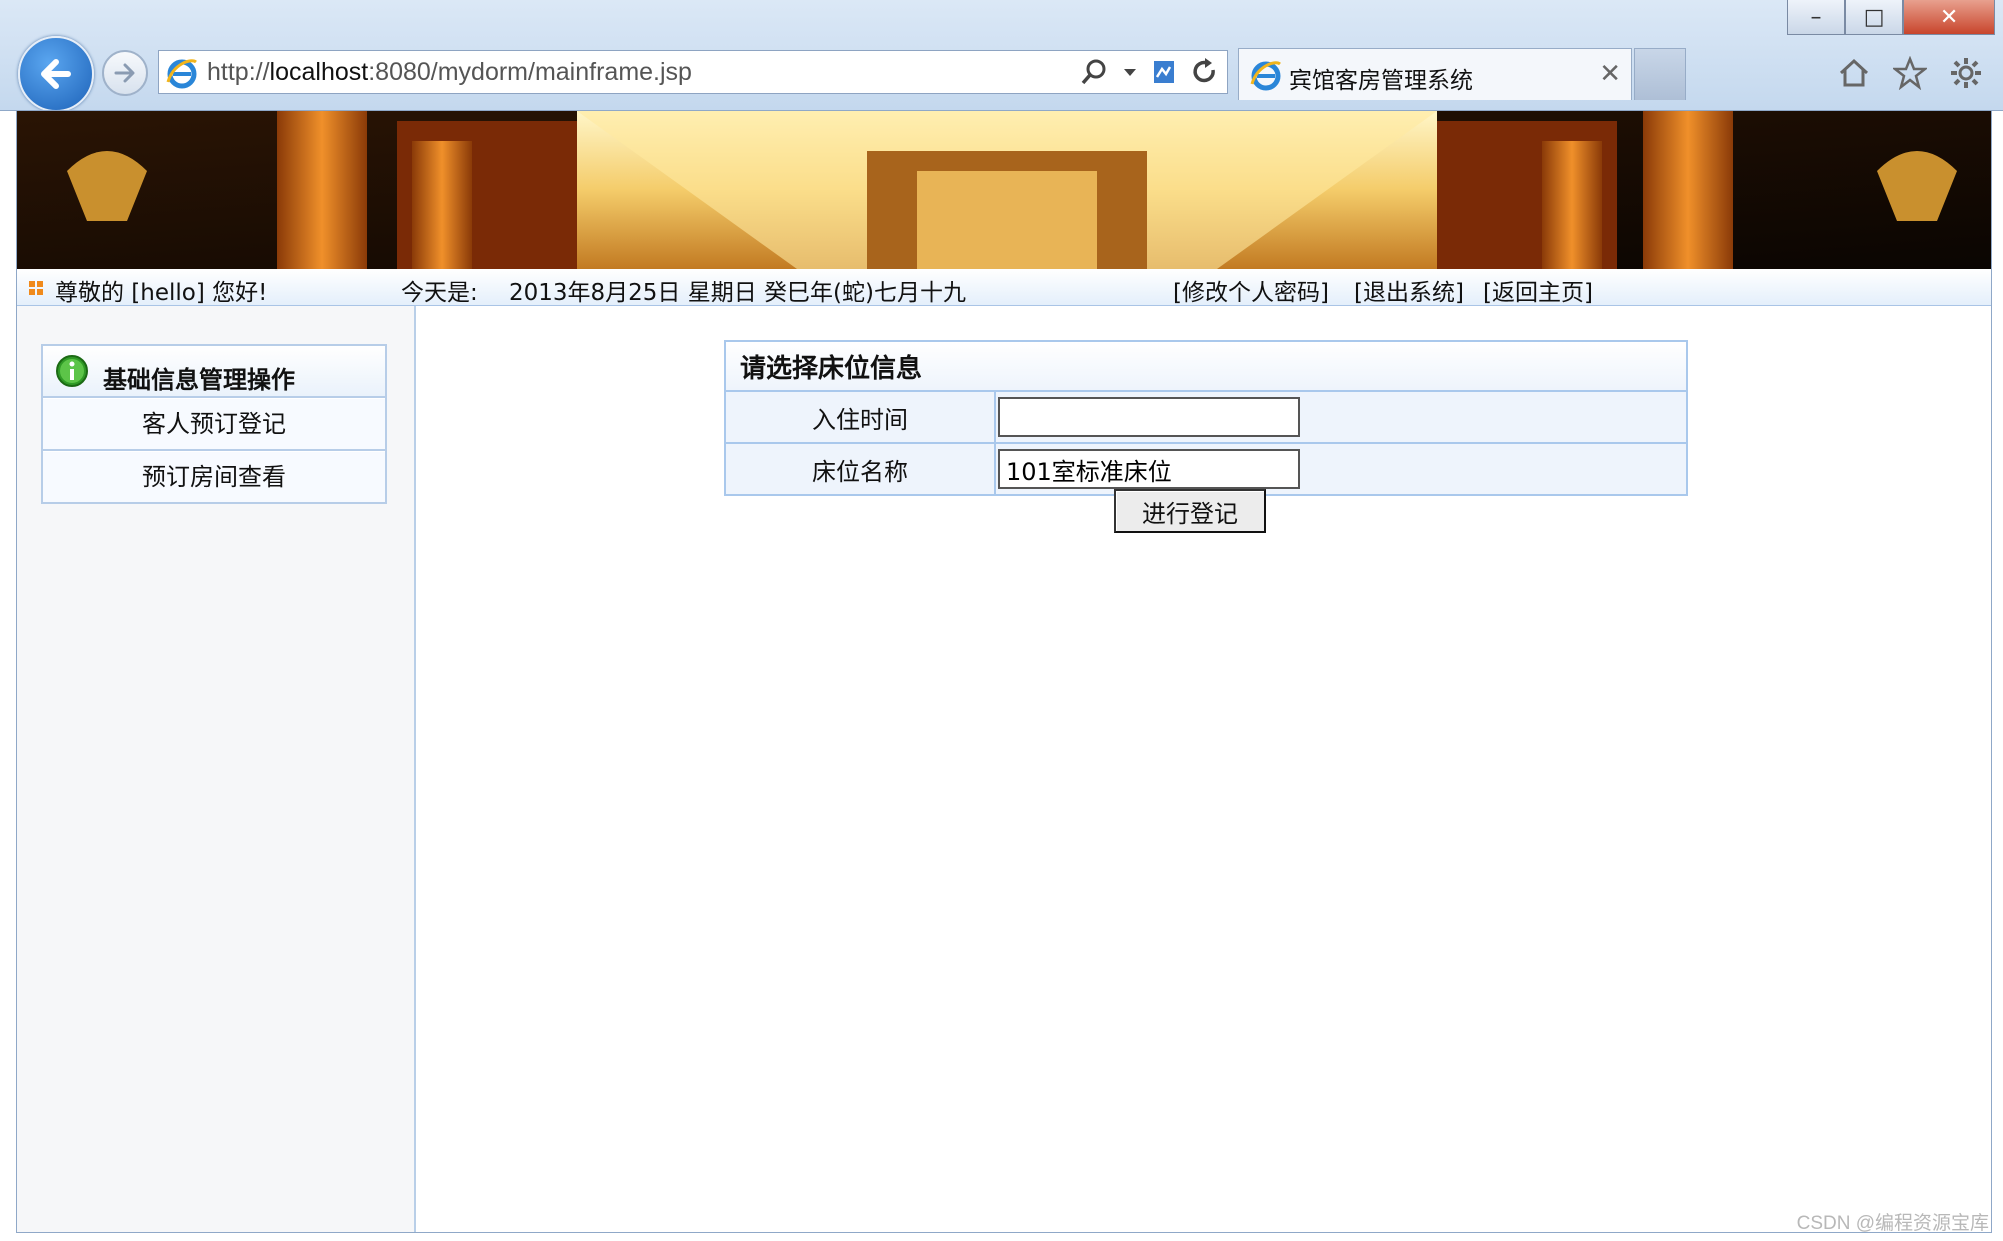  I want to click on favorites-star-icon, so click(1910, 73).